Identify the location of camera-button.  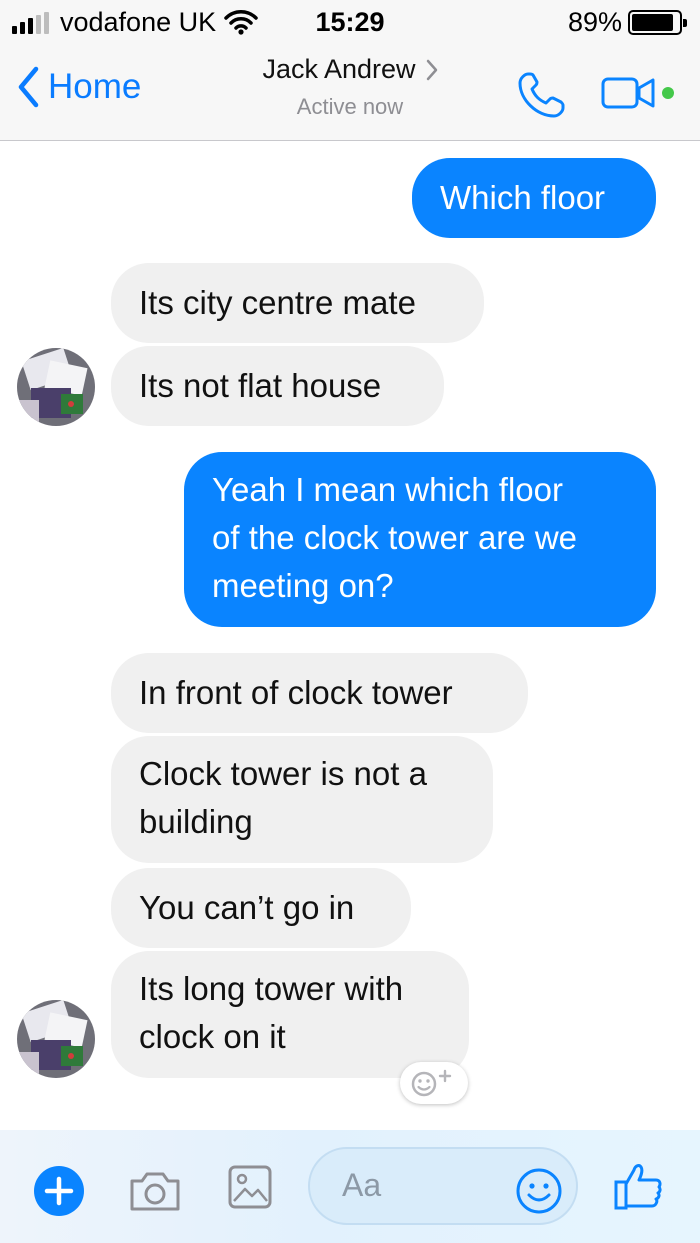
(155, 1193).